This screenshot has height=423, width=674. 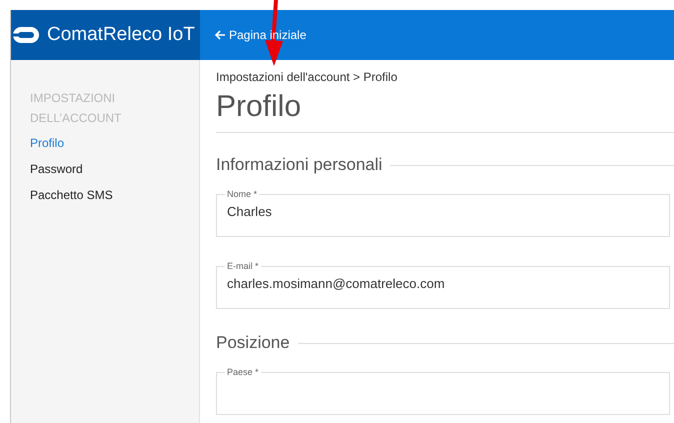 What do you see at coordinates (443, 391) in the screenshot?
I see `text-field: Paese *` at bounding box center [443, 391].